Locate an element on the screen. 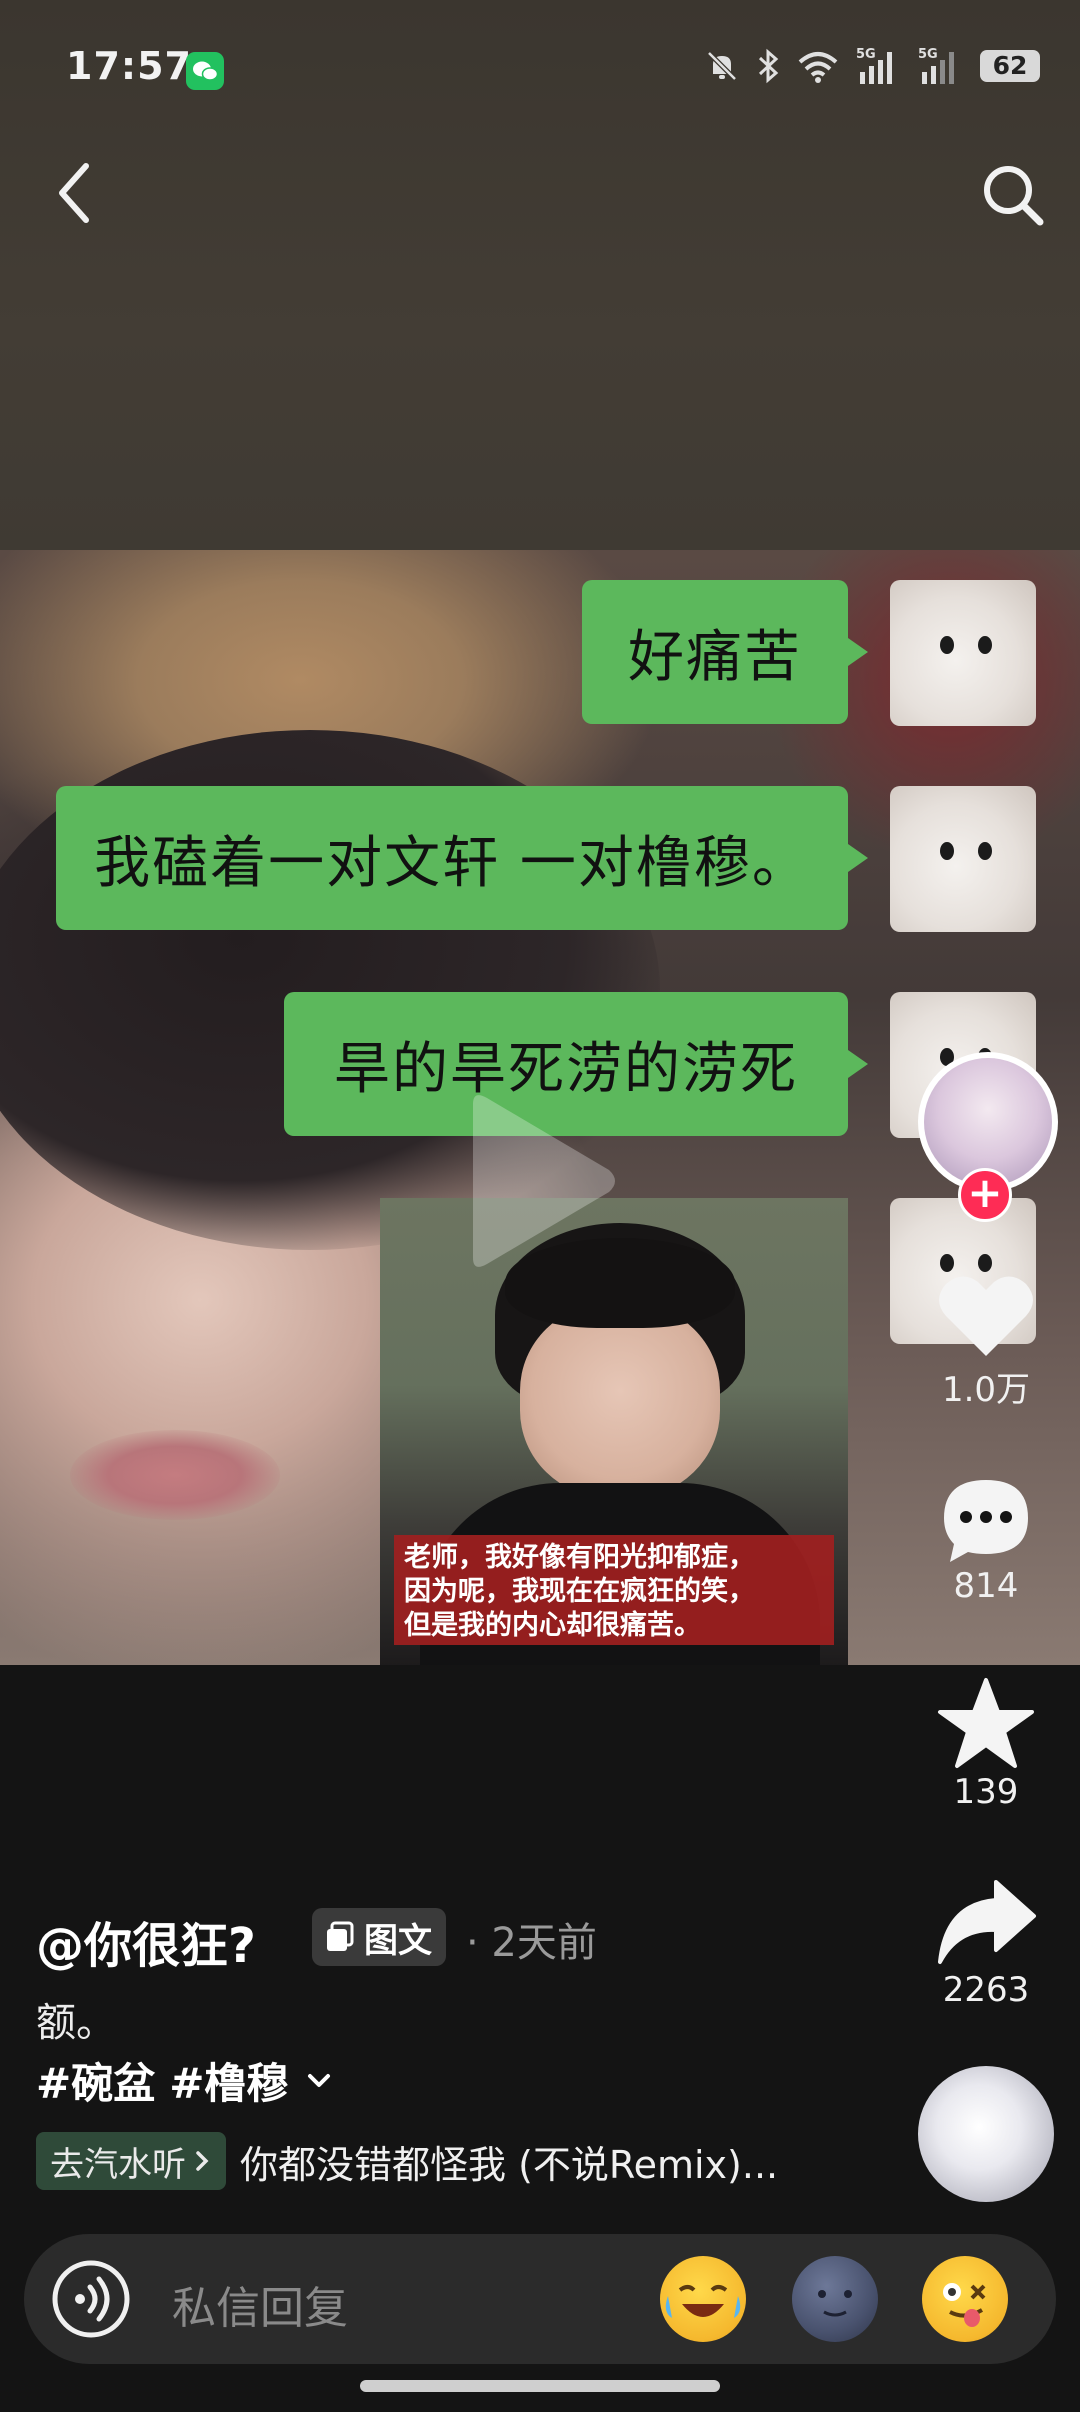 This screenshot has height=2412, width=1080. comment-button: 814 is located at coordinates (986, 1540).